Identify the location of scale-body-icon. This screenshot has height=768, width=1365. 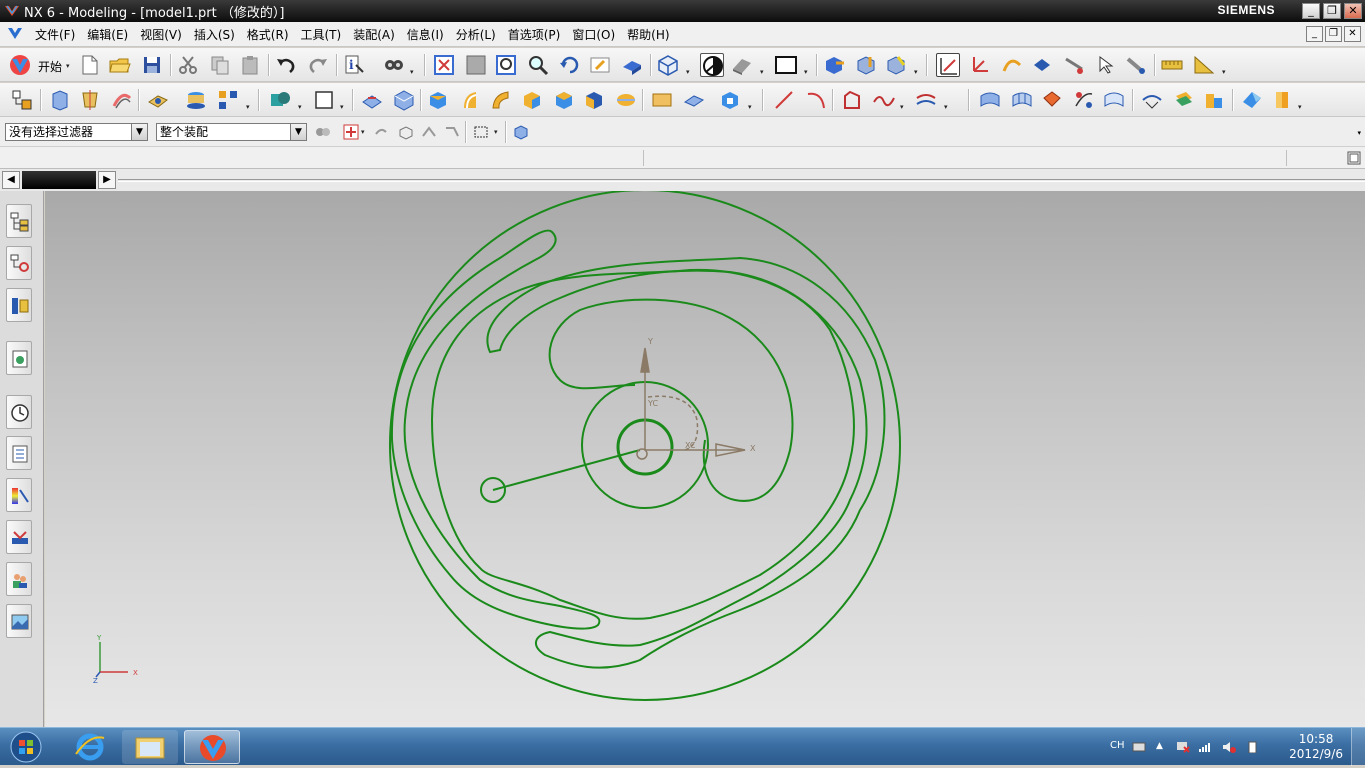
(594, 100).